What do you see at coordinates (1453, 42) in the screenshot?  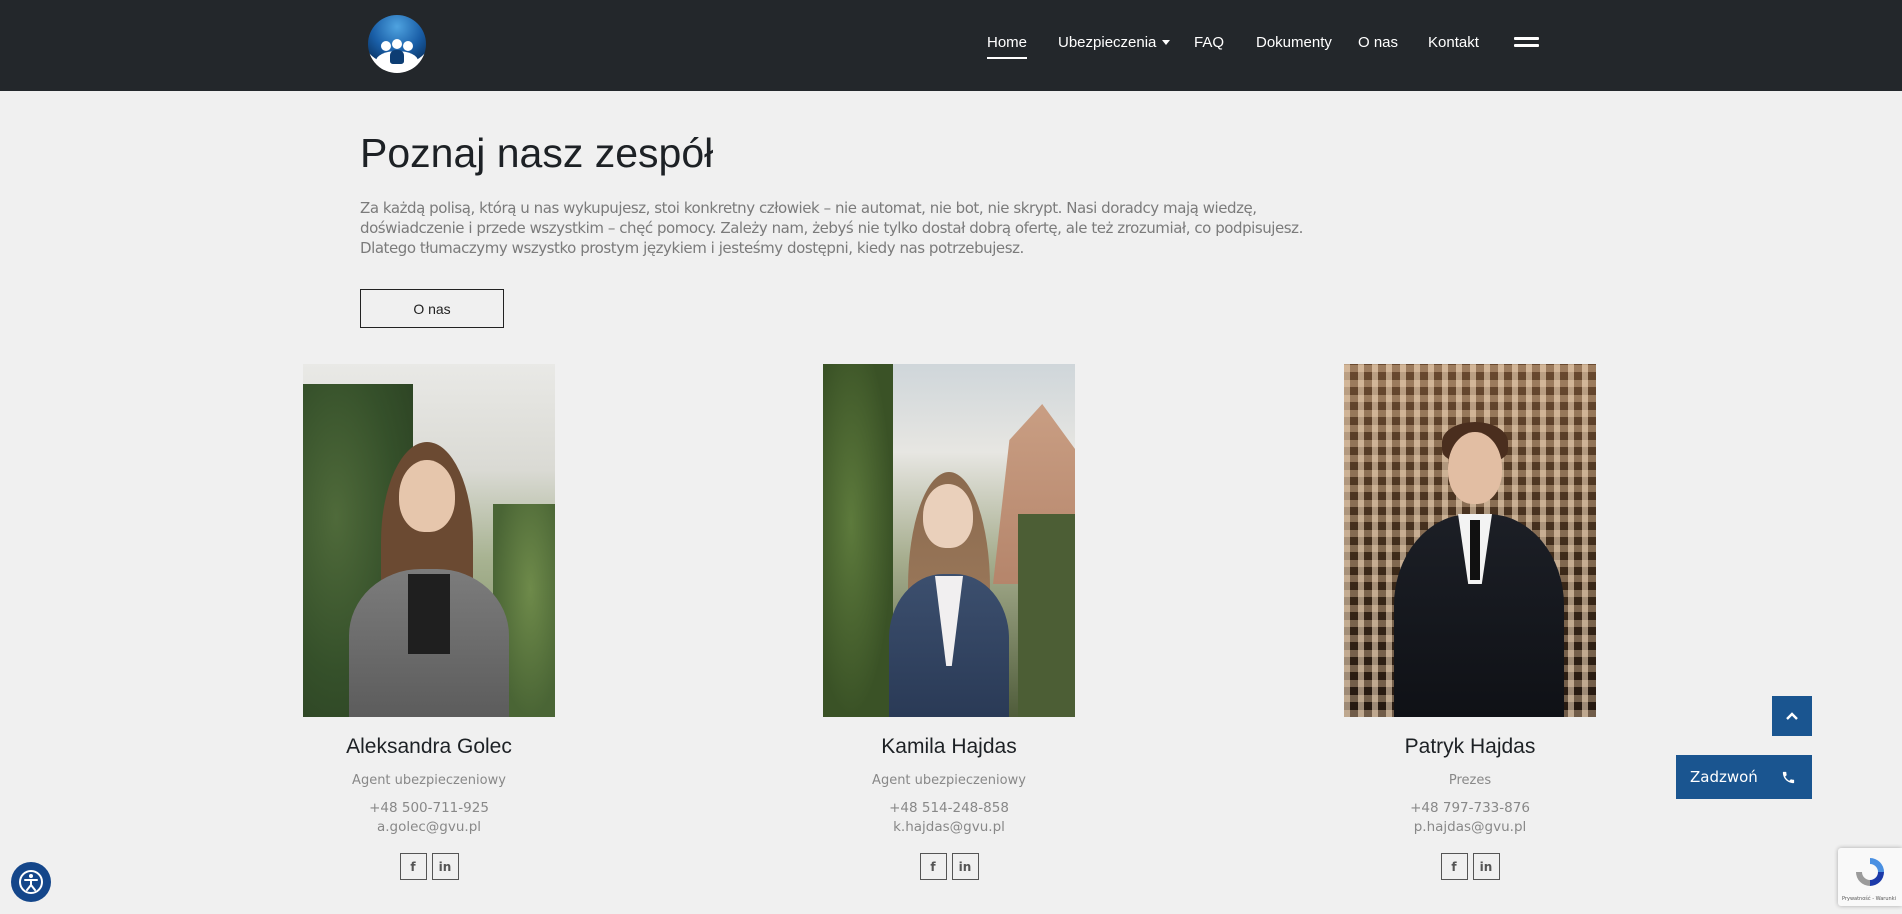 I see `nav-kontakt: Kontakt` at bounding box center [1453, 42].